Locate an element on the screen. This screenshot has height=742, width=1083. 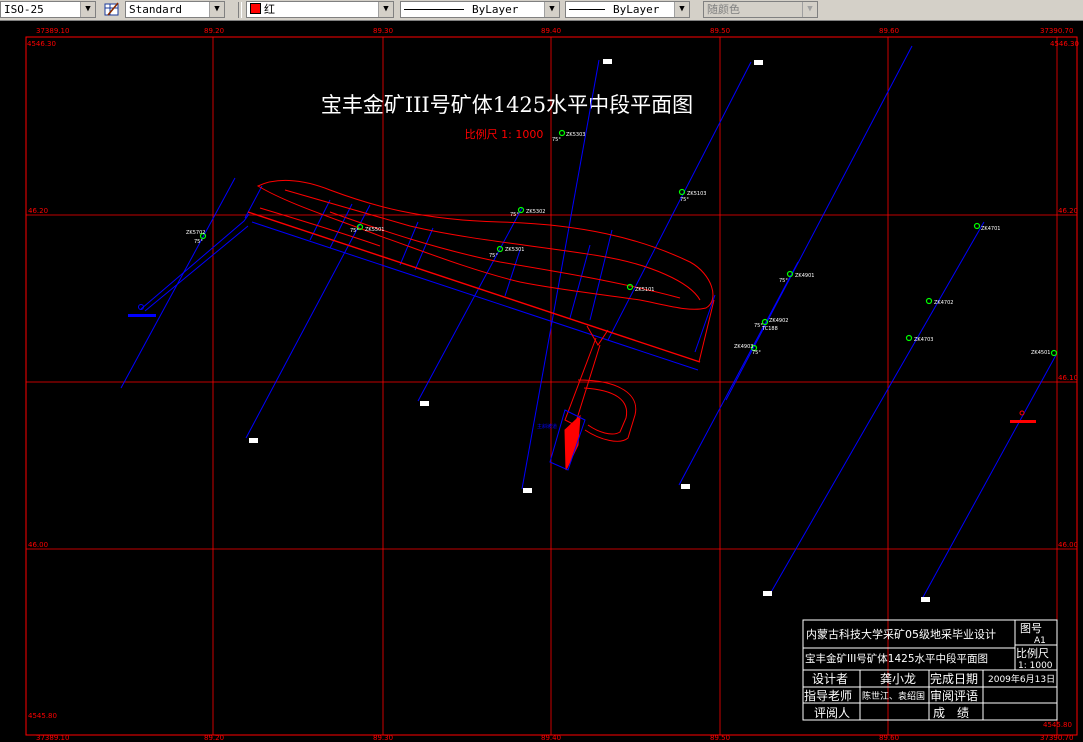
red-swatch-icon is located at coordinates (255, 8).